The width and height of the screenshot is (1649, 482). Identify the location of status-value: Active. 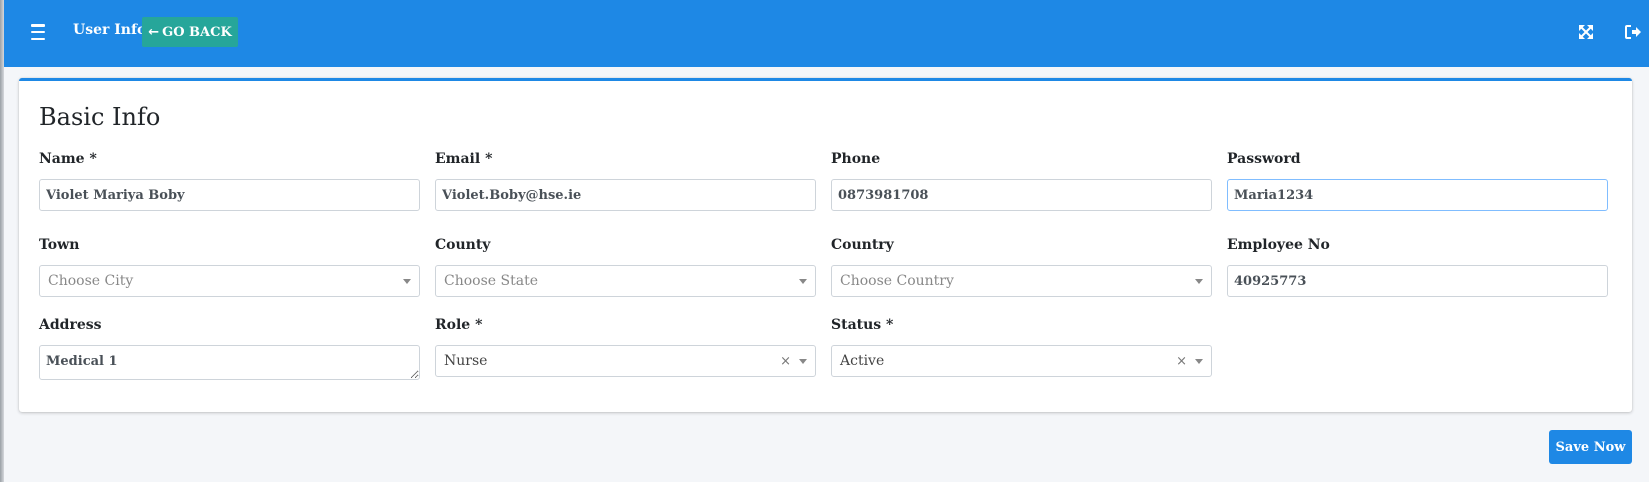
(862, 361).